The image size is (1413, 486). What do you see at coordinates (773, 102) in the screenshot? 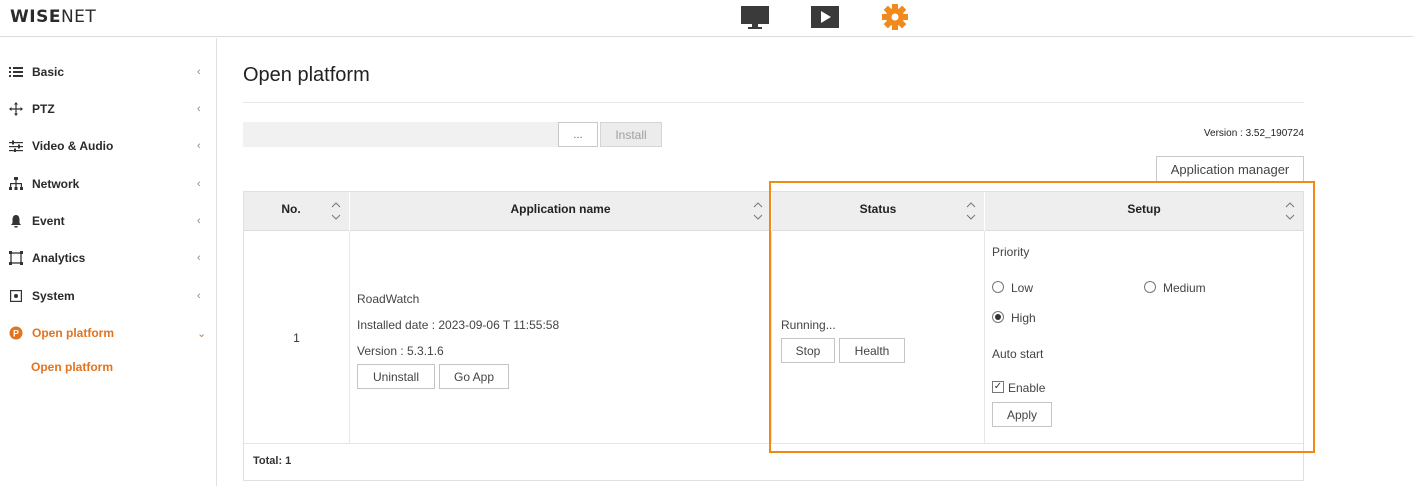
I see `title-divider` at bounding box center [773, 102].